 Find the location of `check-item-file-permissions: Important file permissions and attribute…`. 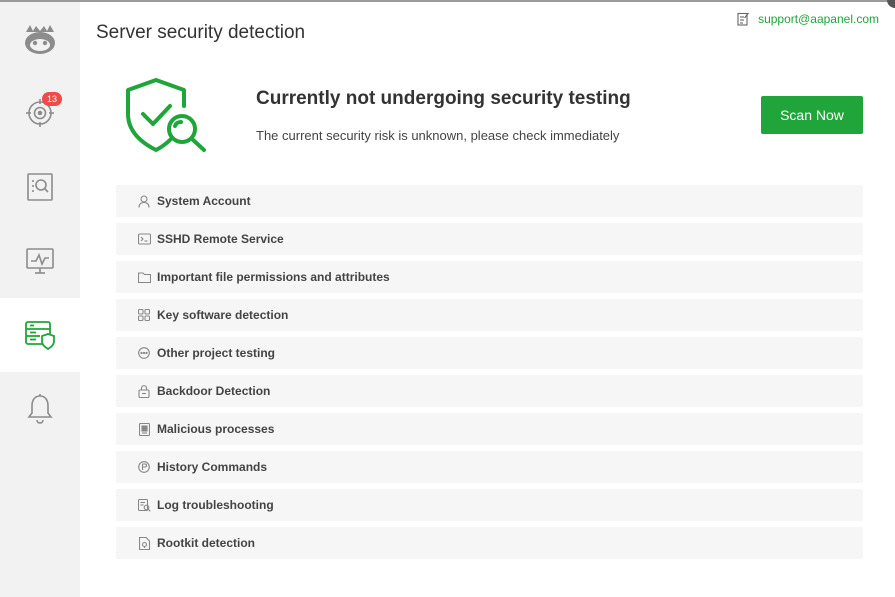

check-item-file-permissions: Important file permissions and attribute… is located at coordinates (489, 277).